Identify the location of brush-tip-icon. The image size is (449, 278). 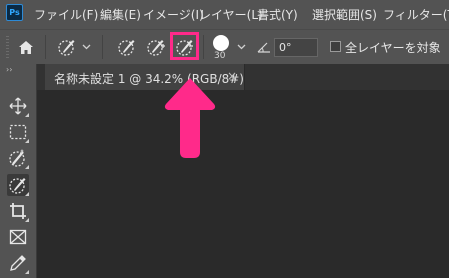
(221, 43).